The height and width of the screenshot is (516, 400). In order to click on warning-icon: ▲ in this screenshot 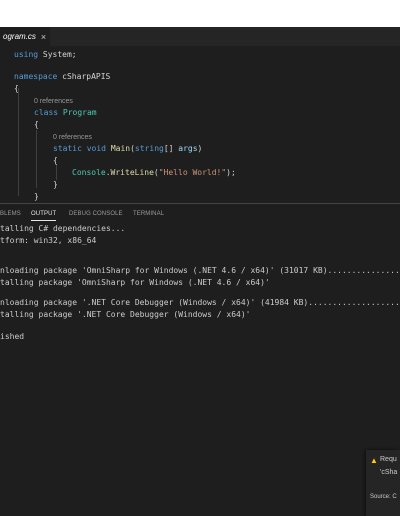, I will do `click(374, 460)`.